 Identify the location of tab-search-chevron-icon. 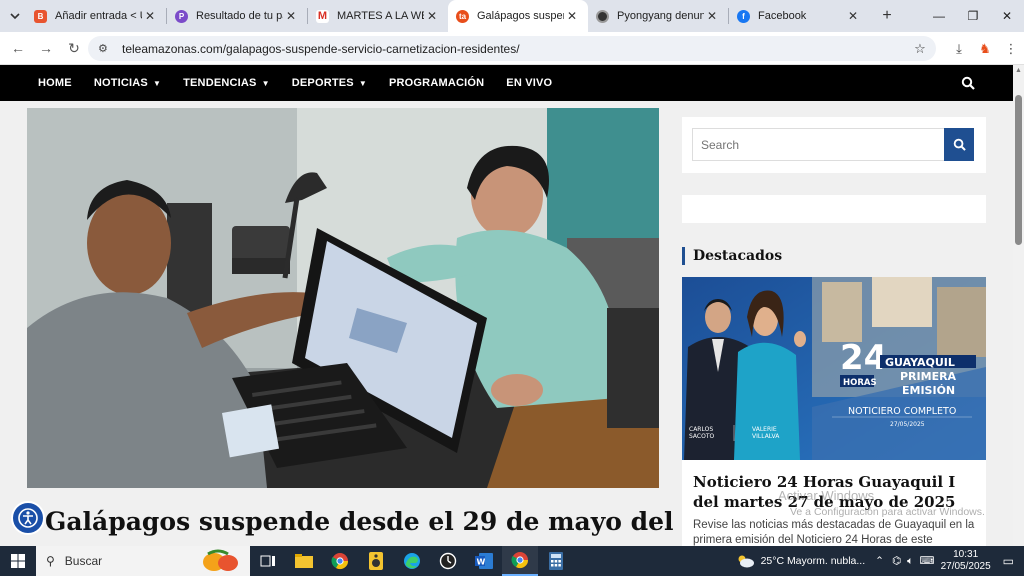
(15, 16).